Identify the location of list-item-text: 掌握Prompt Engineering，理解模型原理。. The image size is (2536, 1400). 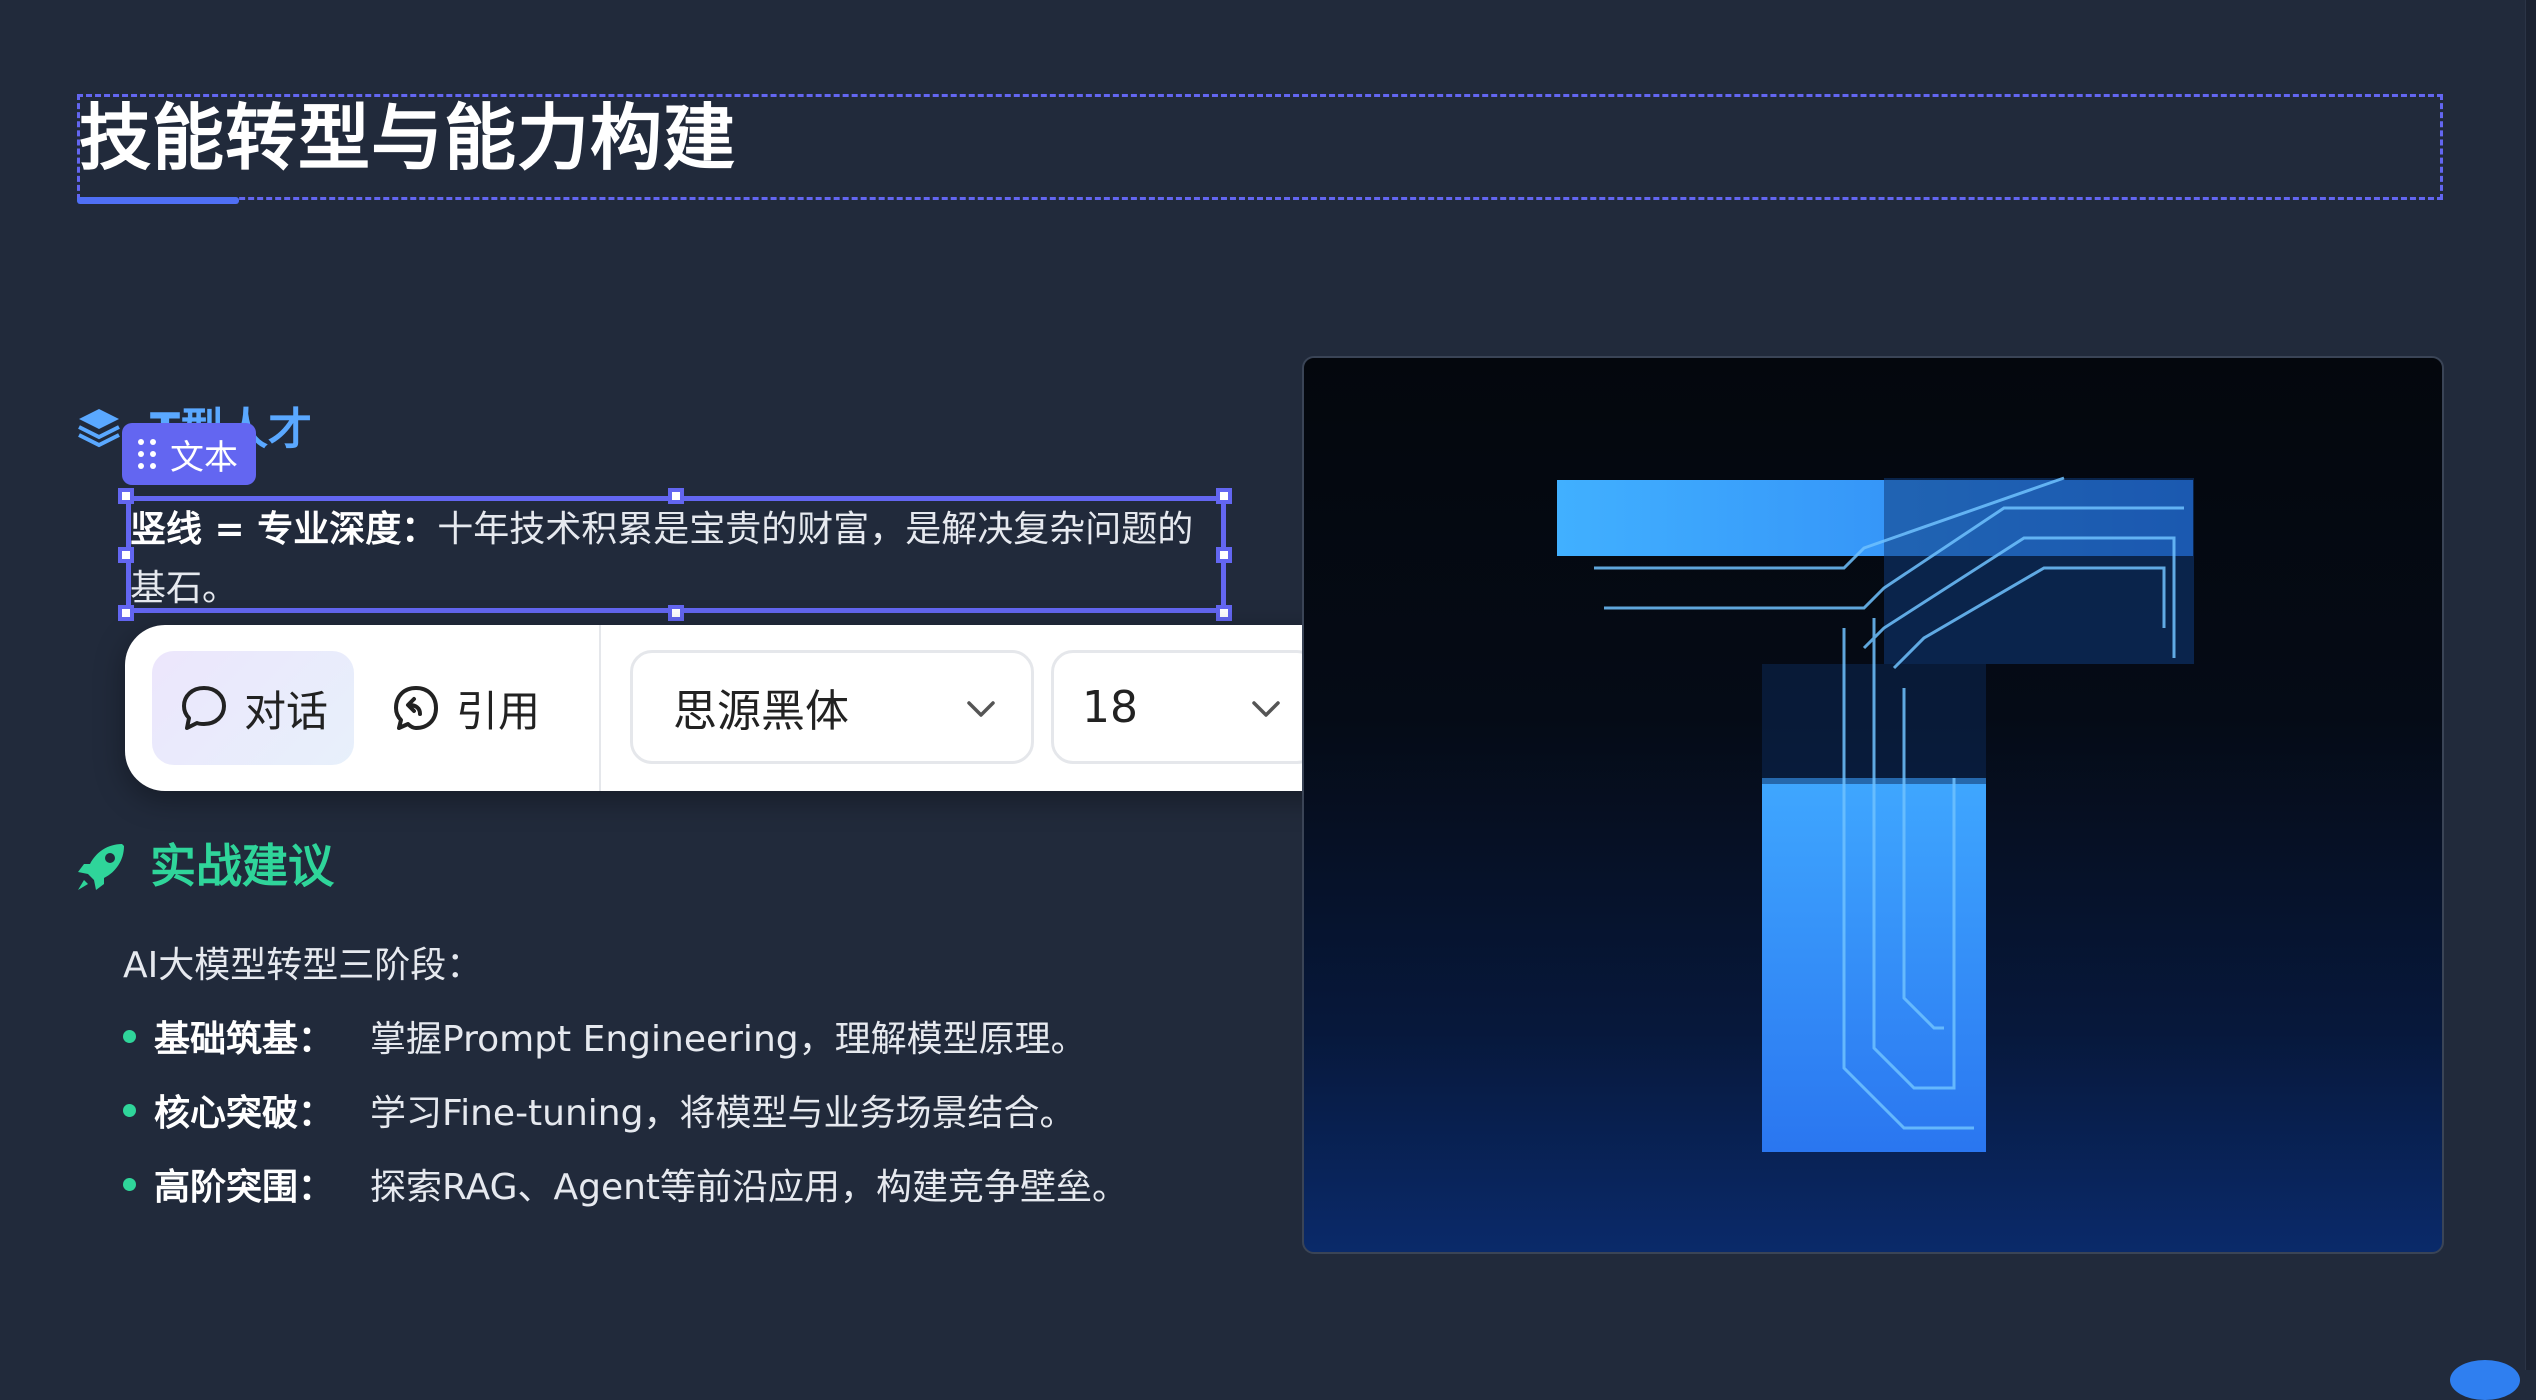
(728, 1039).